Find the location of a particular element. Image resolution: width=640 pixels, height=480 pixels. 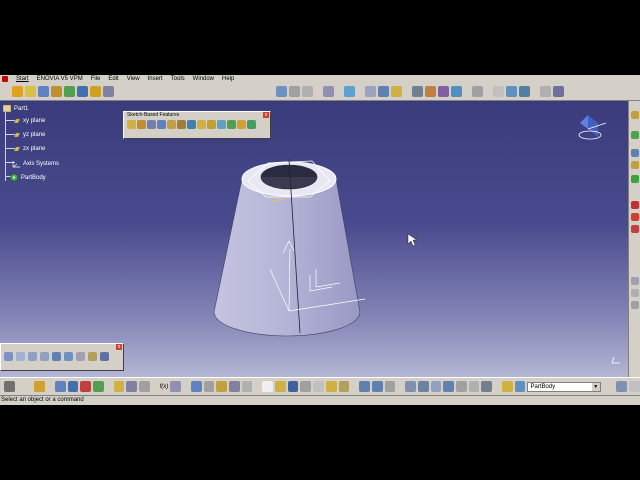

new-file-icon is located at coordinates (267, 386).